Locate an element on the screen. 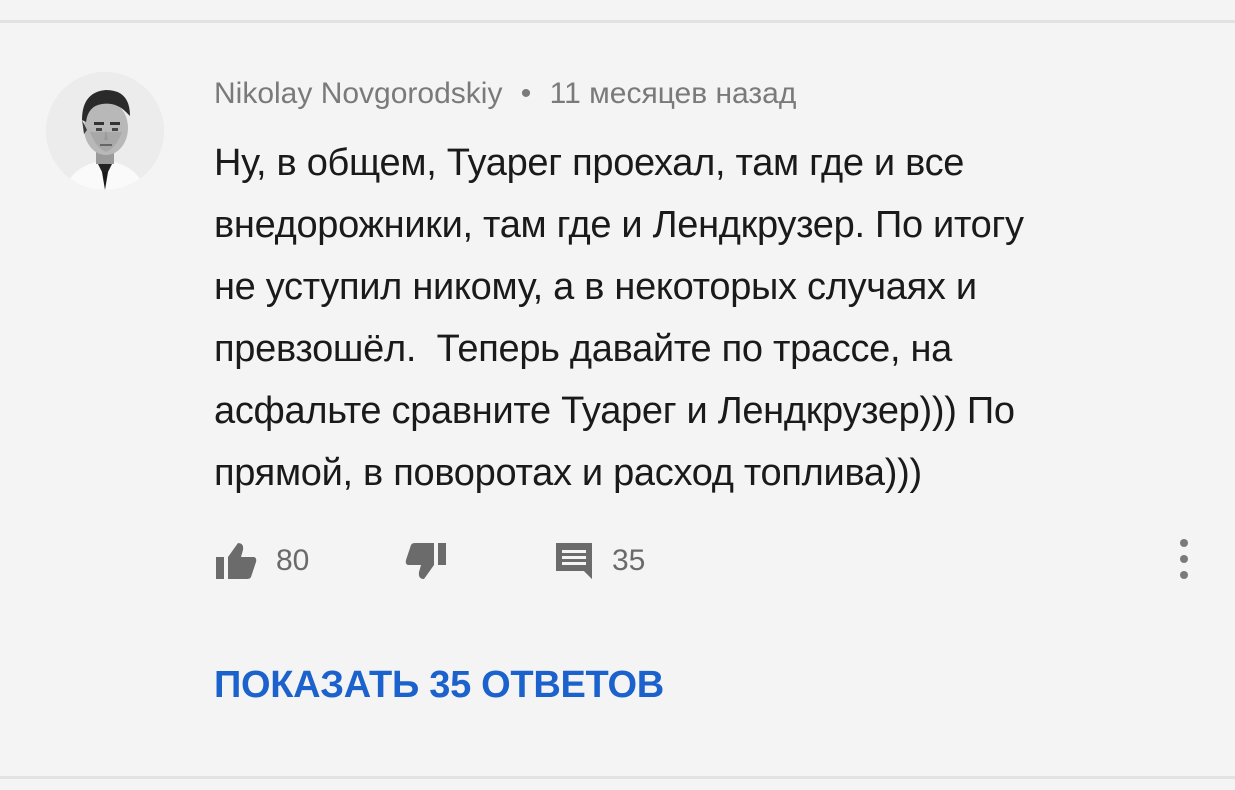 Image resolution: width=1235 pixels, height=790 pixels. show-replies-button: ПОКАЗАТЬ 35 ОТВЕТОВ is located at coordinates (439, 685).